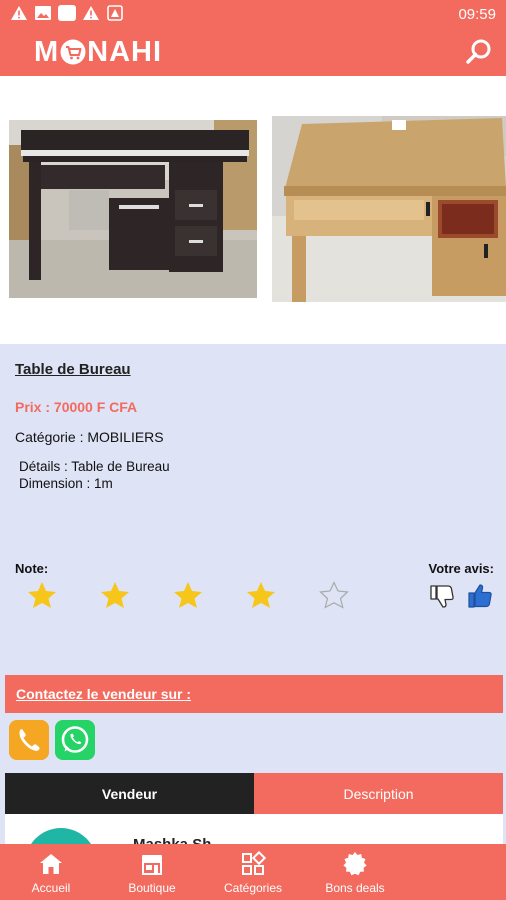  Describe the element at coordinates (73, 369) in the screenshot. I see `product-title: Table de Bureau` at that location.